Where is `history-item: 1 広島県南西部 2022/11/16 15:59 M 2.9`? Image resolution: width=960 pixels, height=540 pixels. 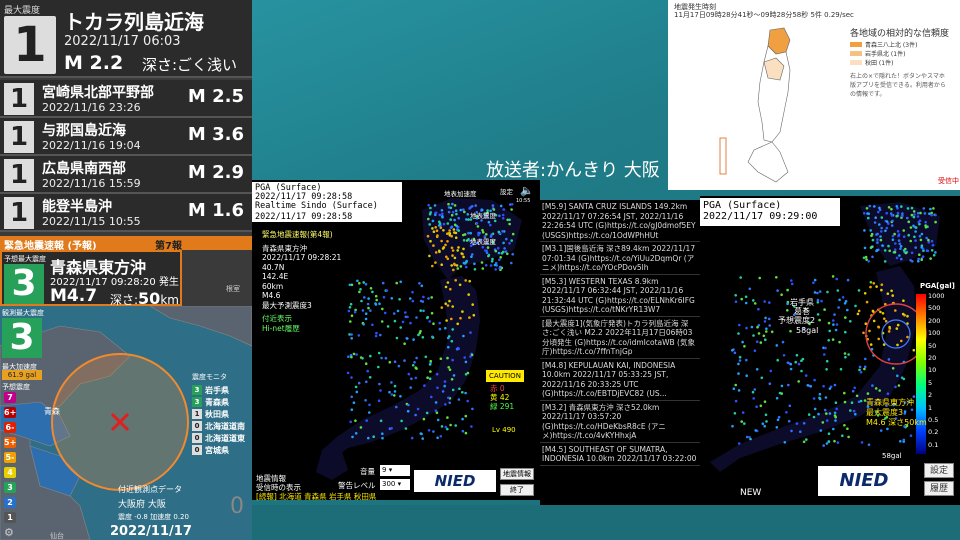 history-item: 1 広島県南西部 2022/11/16 15:59 M 2.9 is located at coordinates (126, 175).